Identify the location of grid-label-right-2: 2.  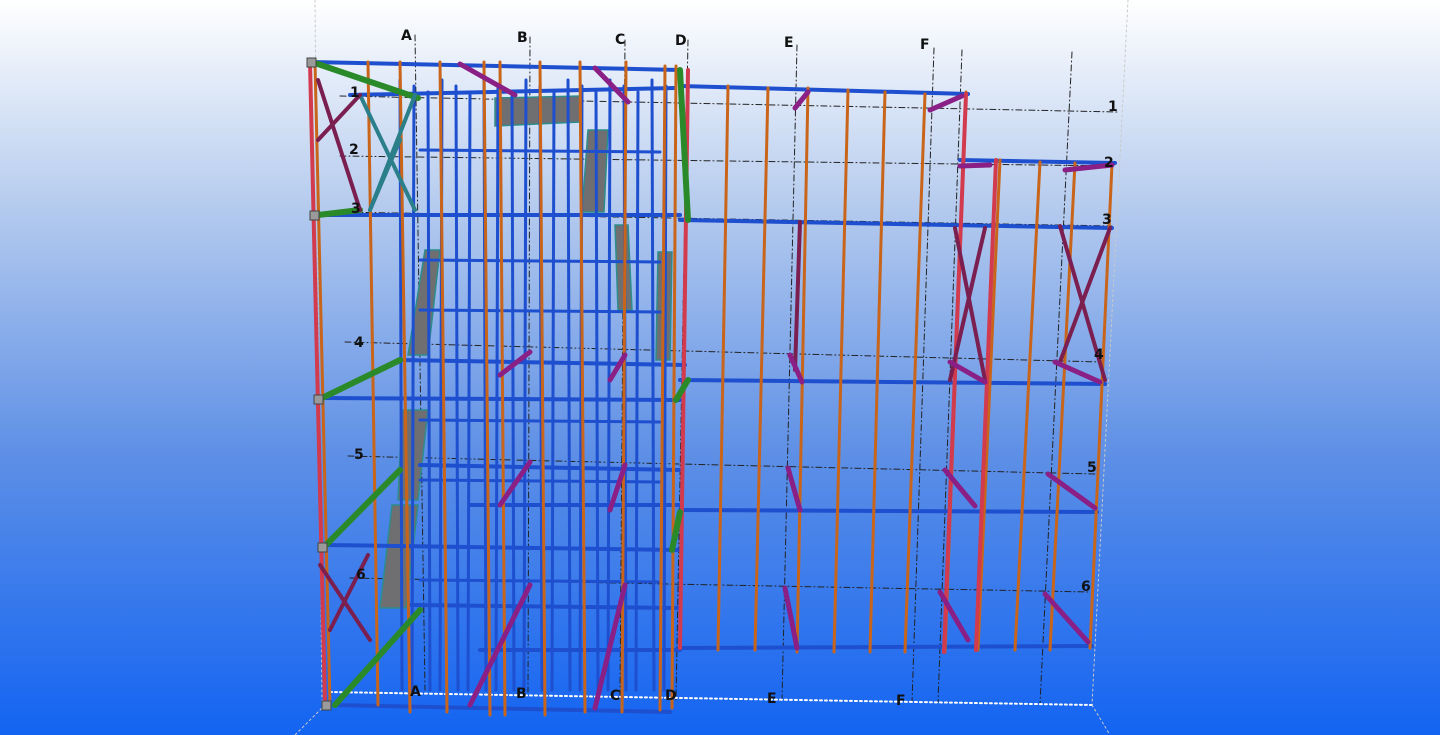
(1109, 163).